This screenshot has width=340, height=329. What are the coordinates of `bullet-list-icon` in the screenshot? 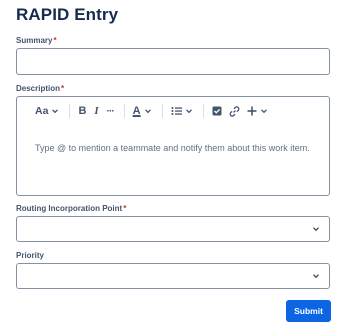 It's located at (176, 111).